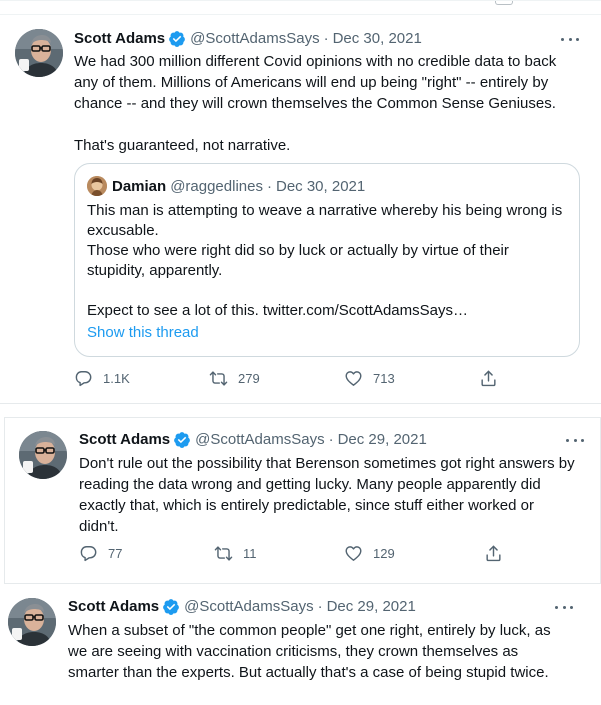  What do you see at coordinates (115, 553) in the screenshot?
I see `reply-count: 77` at bounding box center [115, 553].